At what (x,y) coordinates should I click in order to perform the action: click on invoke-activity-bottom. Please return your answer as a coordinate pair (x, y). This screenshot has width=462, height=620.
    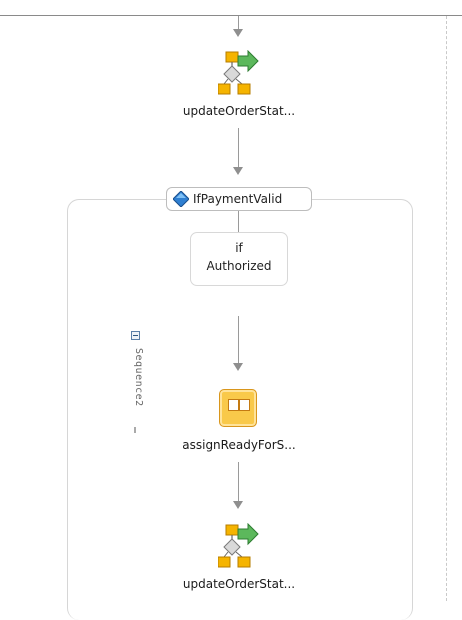
    Looking at the image, I should click on (238, 546).